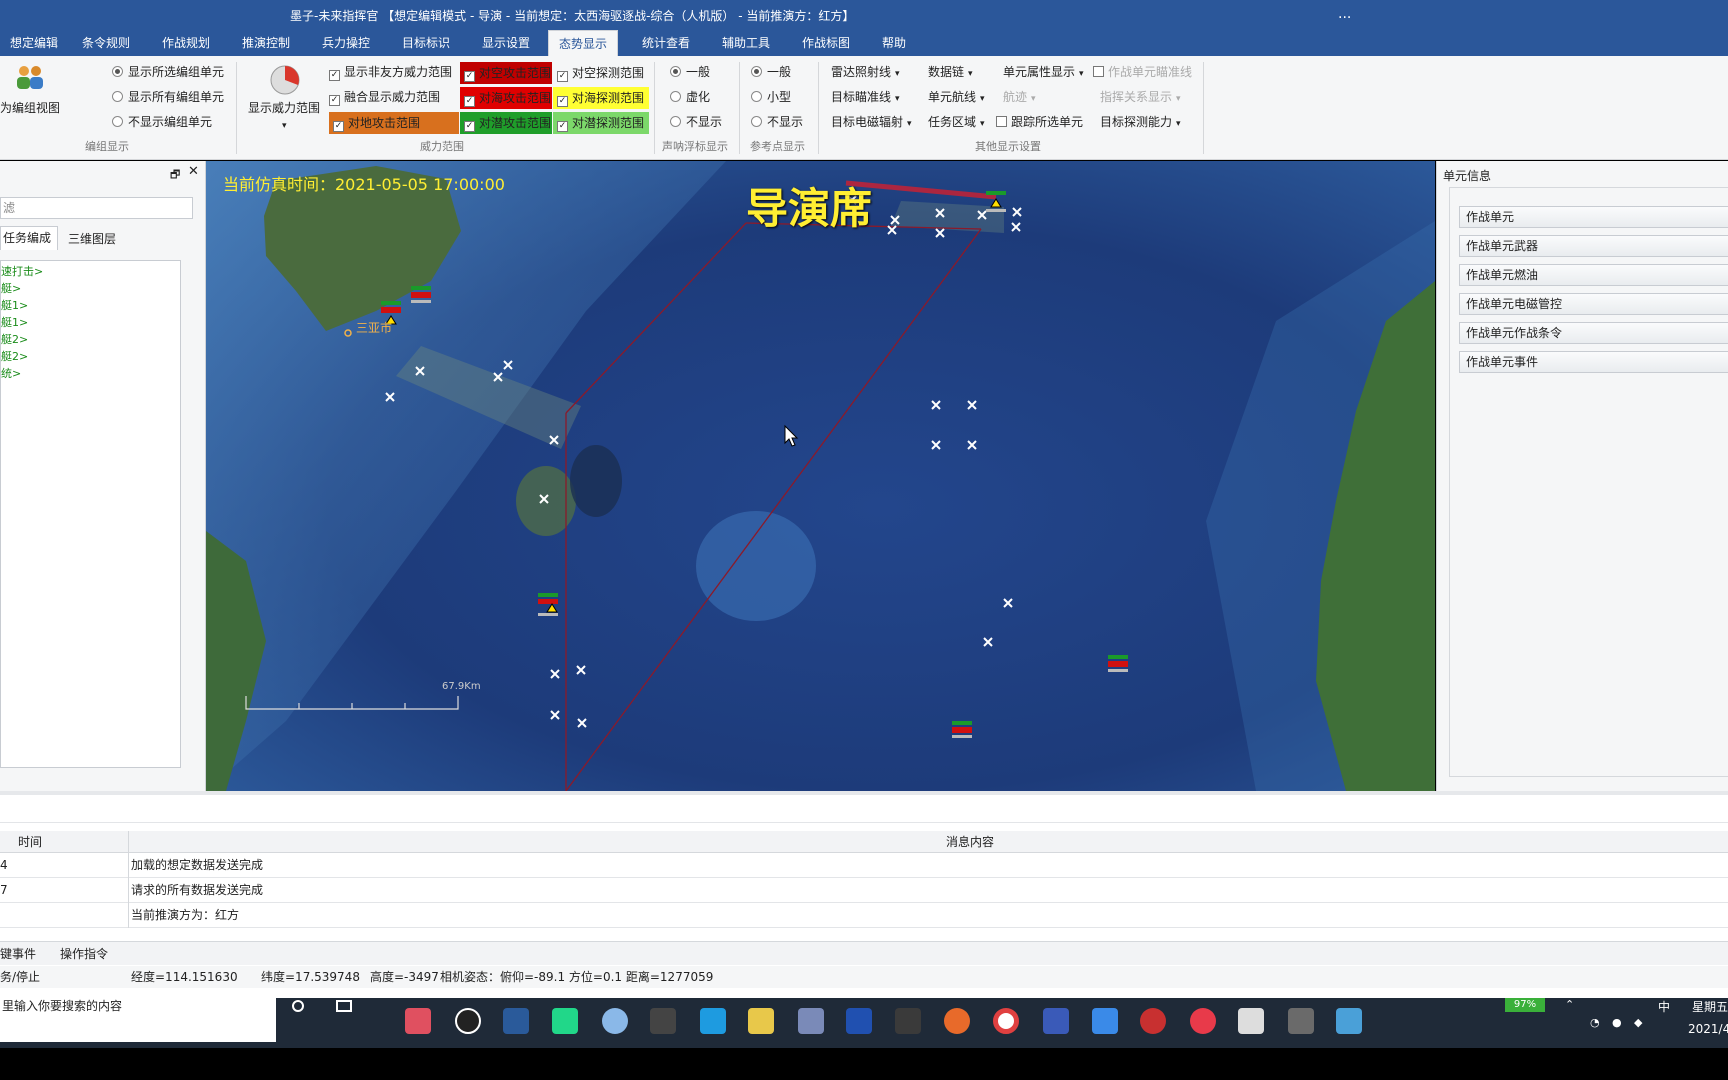 The width and height of the screenshot is (1728, 1080). What do you see at coordinates (956, 123) in the screenshot?
I see `dropdown-mission-area: 任务区域 ▾` at bounding box center [956, 123].